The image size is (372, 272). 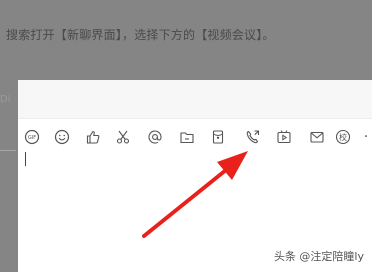 I want to click on watermark: 头条 @注定陪瞳ly, so click(x=318, y=256).